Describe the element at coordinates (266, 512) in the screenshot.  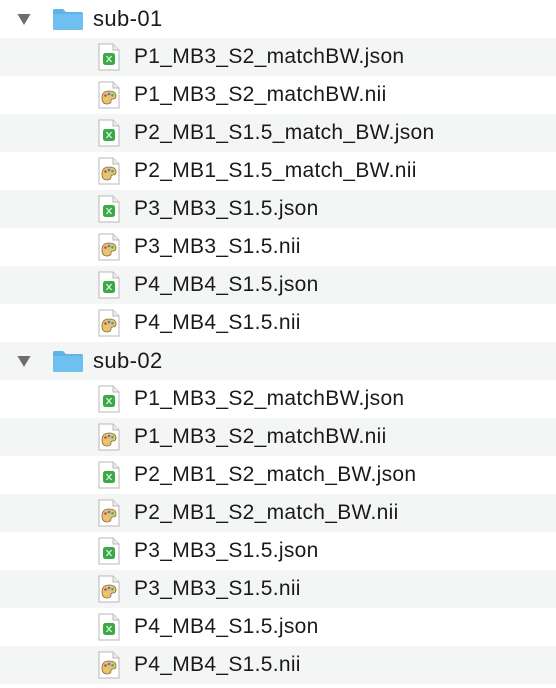
I see `file-name: P2_MB1_S2_match_BW.nii` at that location.